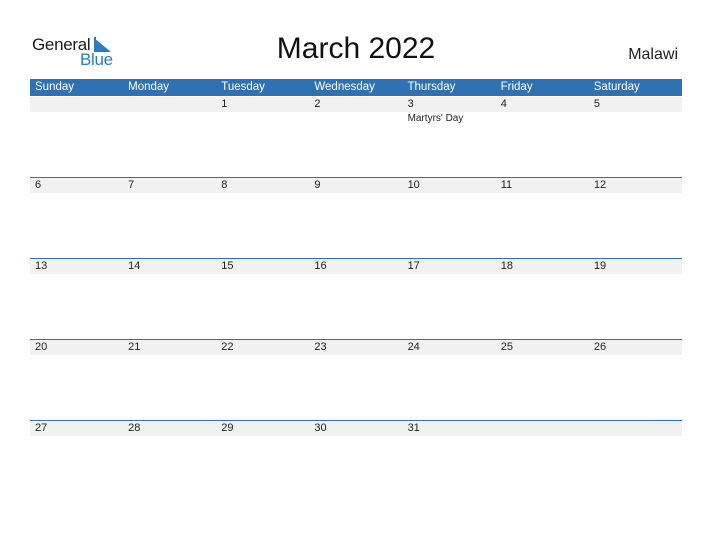 This screenshot has width=712, height=550. I want to click on week-row: 1 2 3 Martyrs' Day 4 5, so click(356, 137).